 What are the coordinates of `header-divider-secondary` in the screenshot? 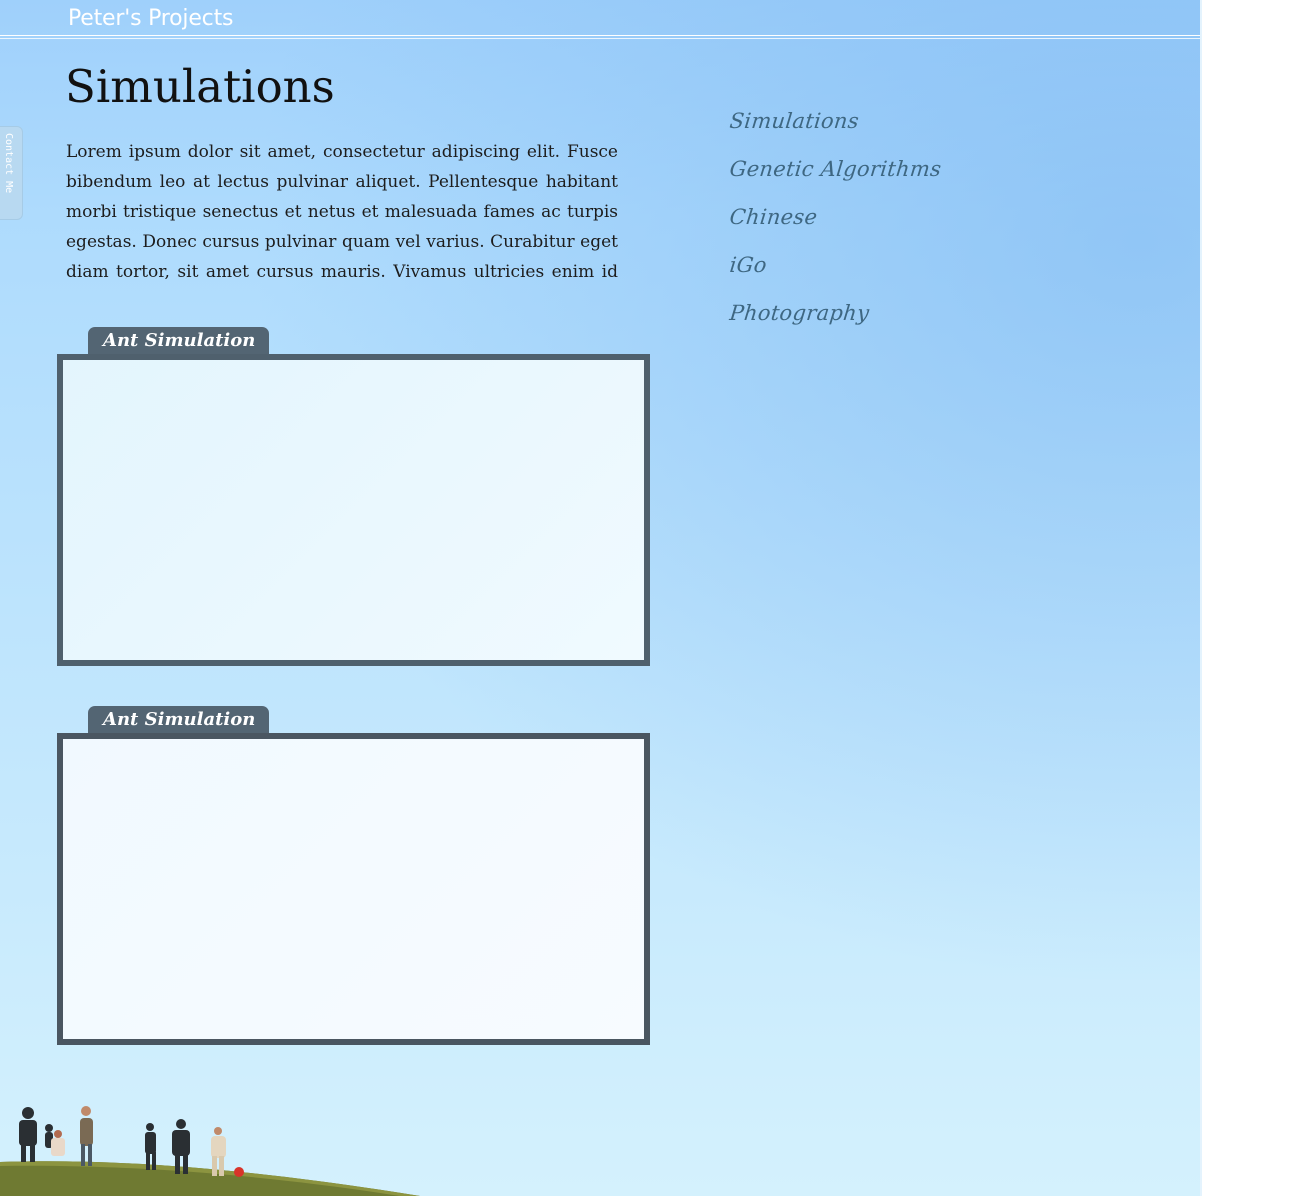 It's located at (600, 38).